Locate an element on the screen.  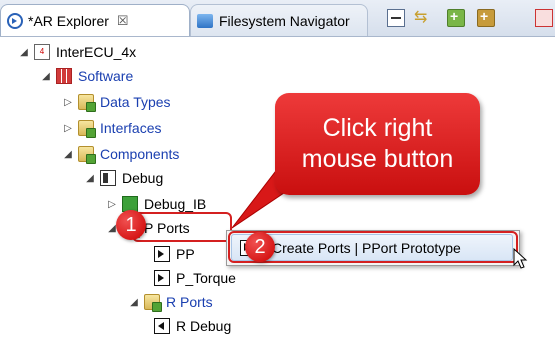
instruction-callout: Click right mouse button is located at coordinates (377, 144).